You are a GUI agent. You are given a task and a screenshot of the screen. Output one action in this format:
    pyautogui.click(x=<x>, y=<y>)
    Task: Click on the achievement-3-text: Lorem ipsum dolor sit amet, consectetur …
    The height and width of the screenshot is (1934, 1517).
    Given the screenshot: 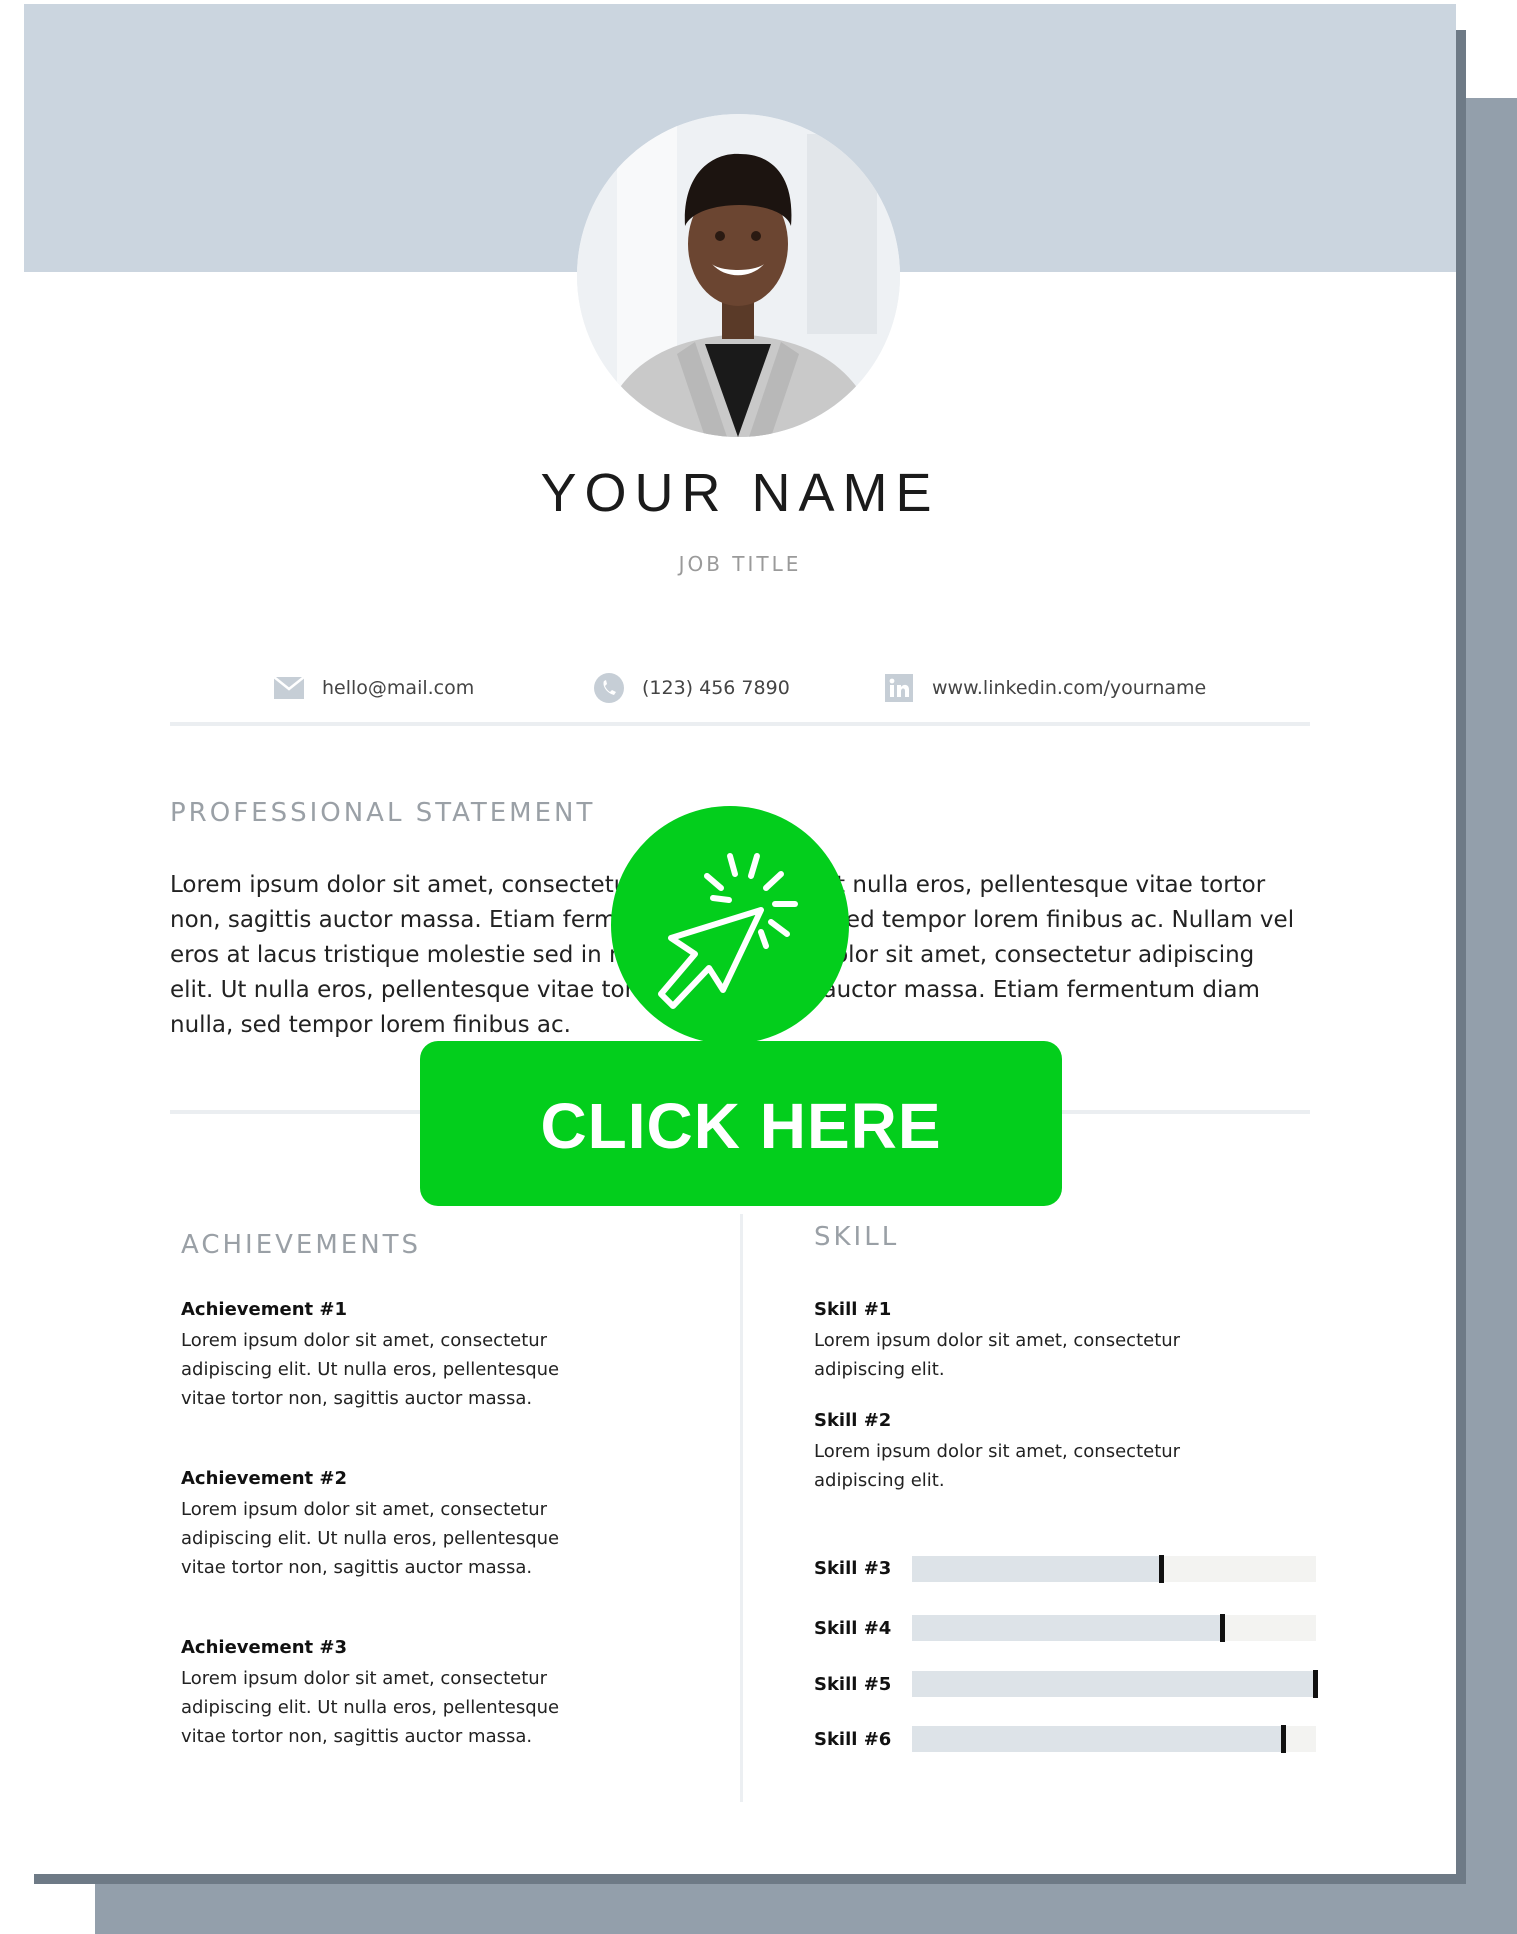 What is the action you would take?
    pyautogui.click(x=370, y=1707)
    